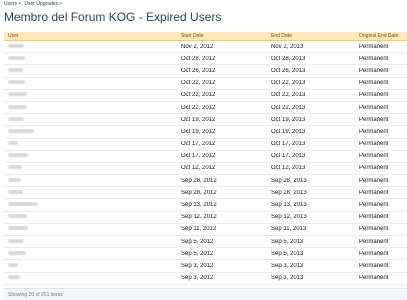  I want to click on column-header-end-date: End Date, so click(281, 36).